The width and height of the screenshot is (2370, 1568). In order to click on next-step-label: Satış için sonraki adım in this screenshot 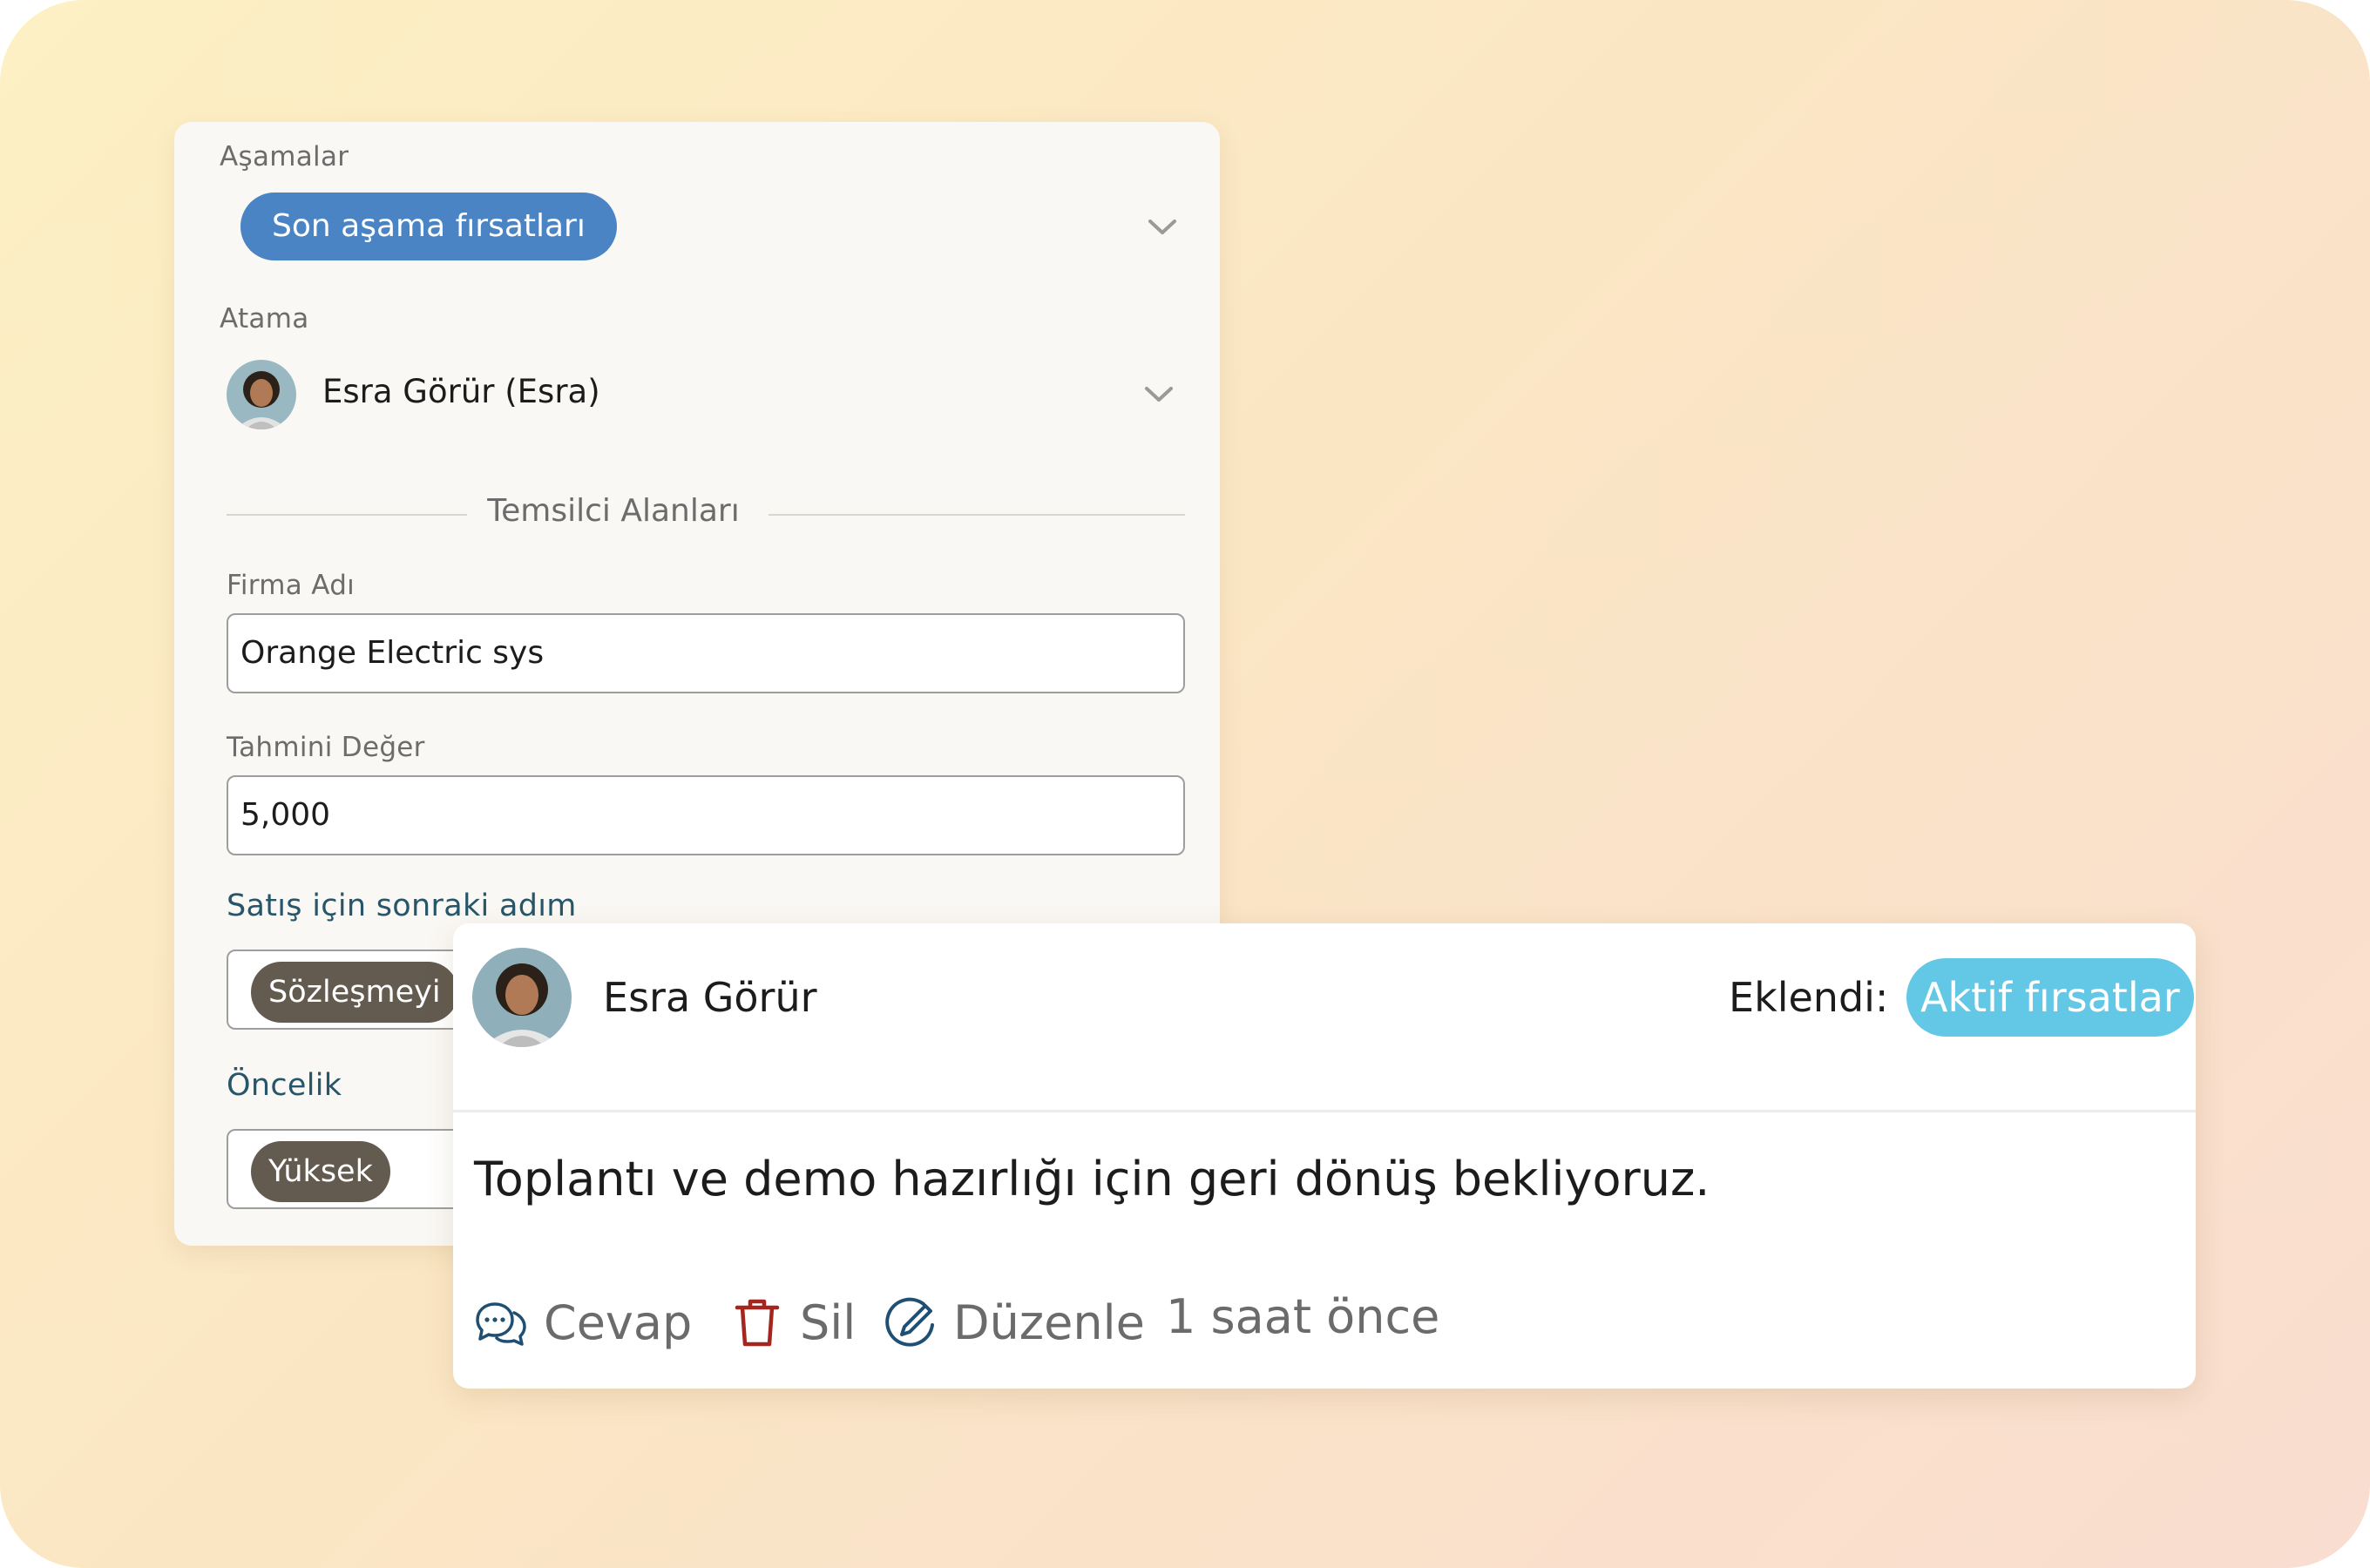, I will do `click(402, 906)`.